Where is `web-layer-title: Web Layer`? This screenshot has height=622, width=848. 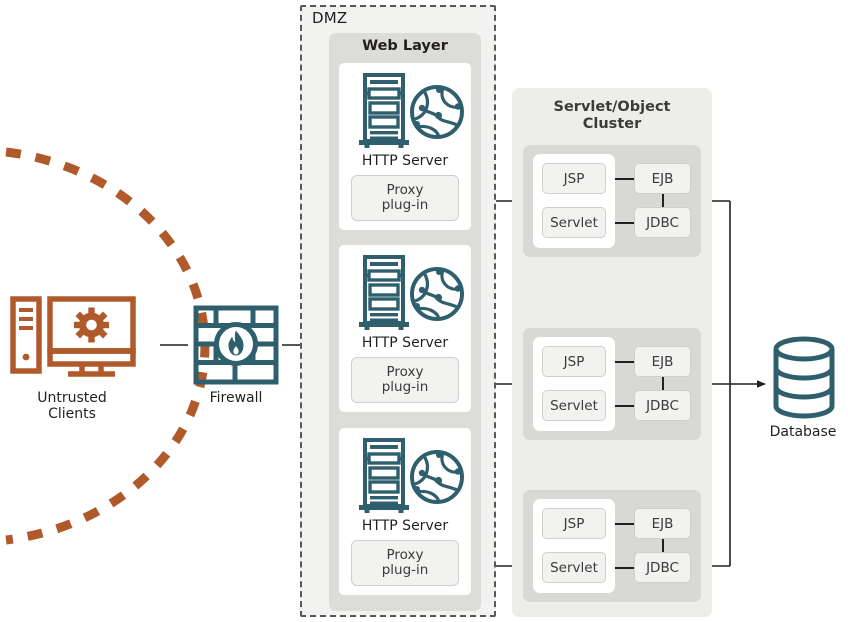 web-layer-title: Web Layer is located at coordinates (405, 46).